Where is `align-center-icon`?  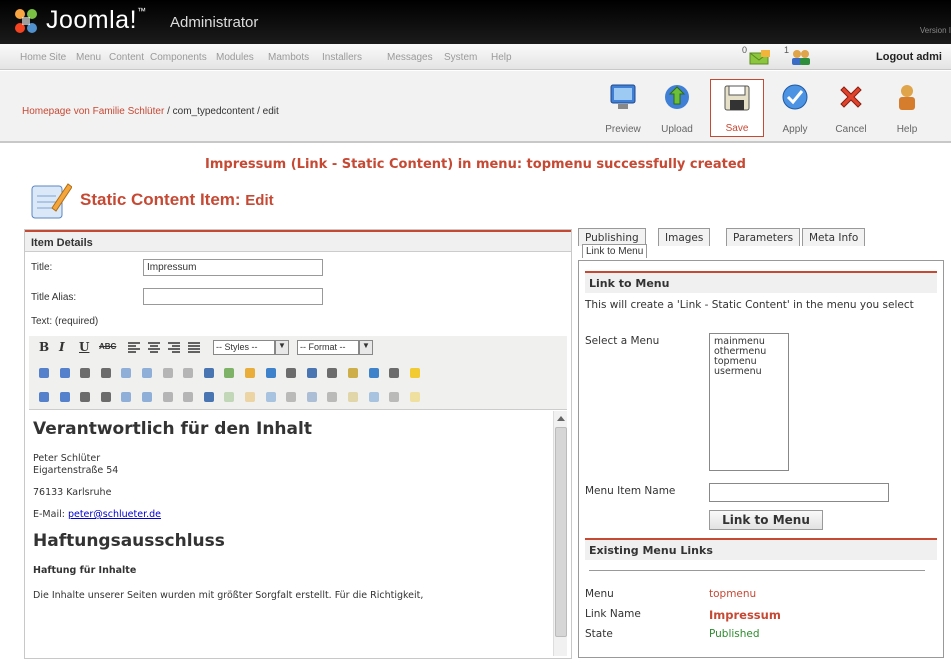 align-center-icon is located at coordinates (154, 348).